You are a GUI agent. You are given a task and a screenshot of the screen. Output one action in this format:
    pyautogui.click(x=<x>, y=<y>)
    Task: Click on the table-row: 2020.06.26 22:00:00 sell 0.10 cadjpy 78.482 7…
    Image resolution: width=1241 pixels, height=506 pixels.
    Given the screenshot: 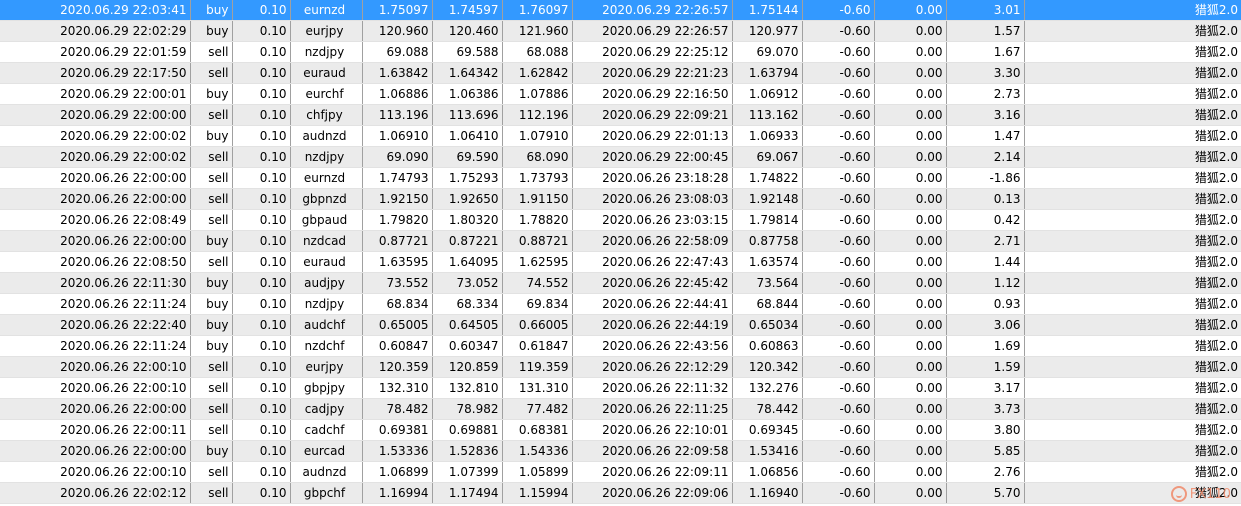 What is the action you would take?
    pyautogui.click(x=620, y=409)
    